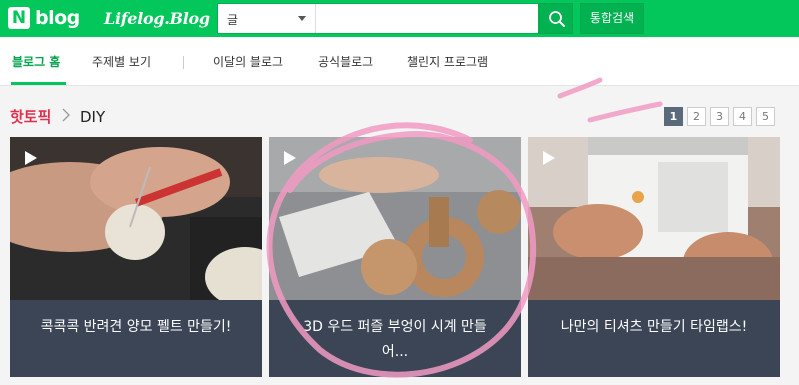 Image resolution: width=799 pixels, height=385 pixels. Describe the element at coordinates (66, 117) in the screenshot. I see `chevron-right-icon` at that location.